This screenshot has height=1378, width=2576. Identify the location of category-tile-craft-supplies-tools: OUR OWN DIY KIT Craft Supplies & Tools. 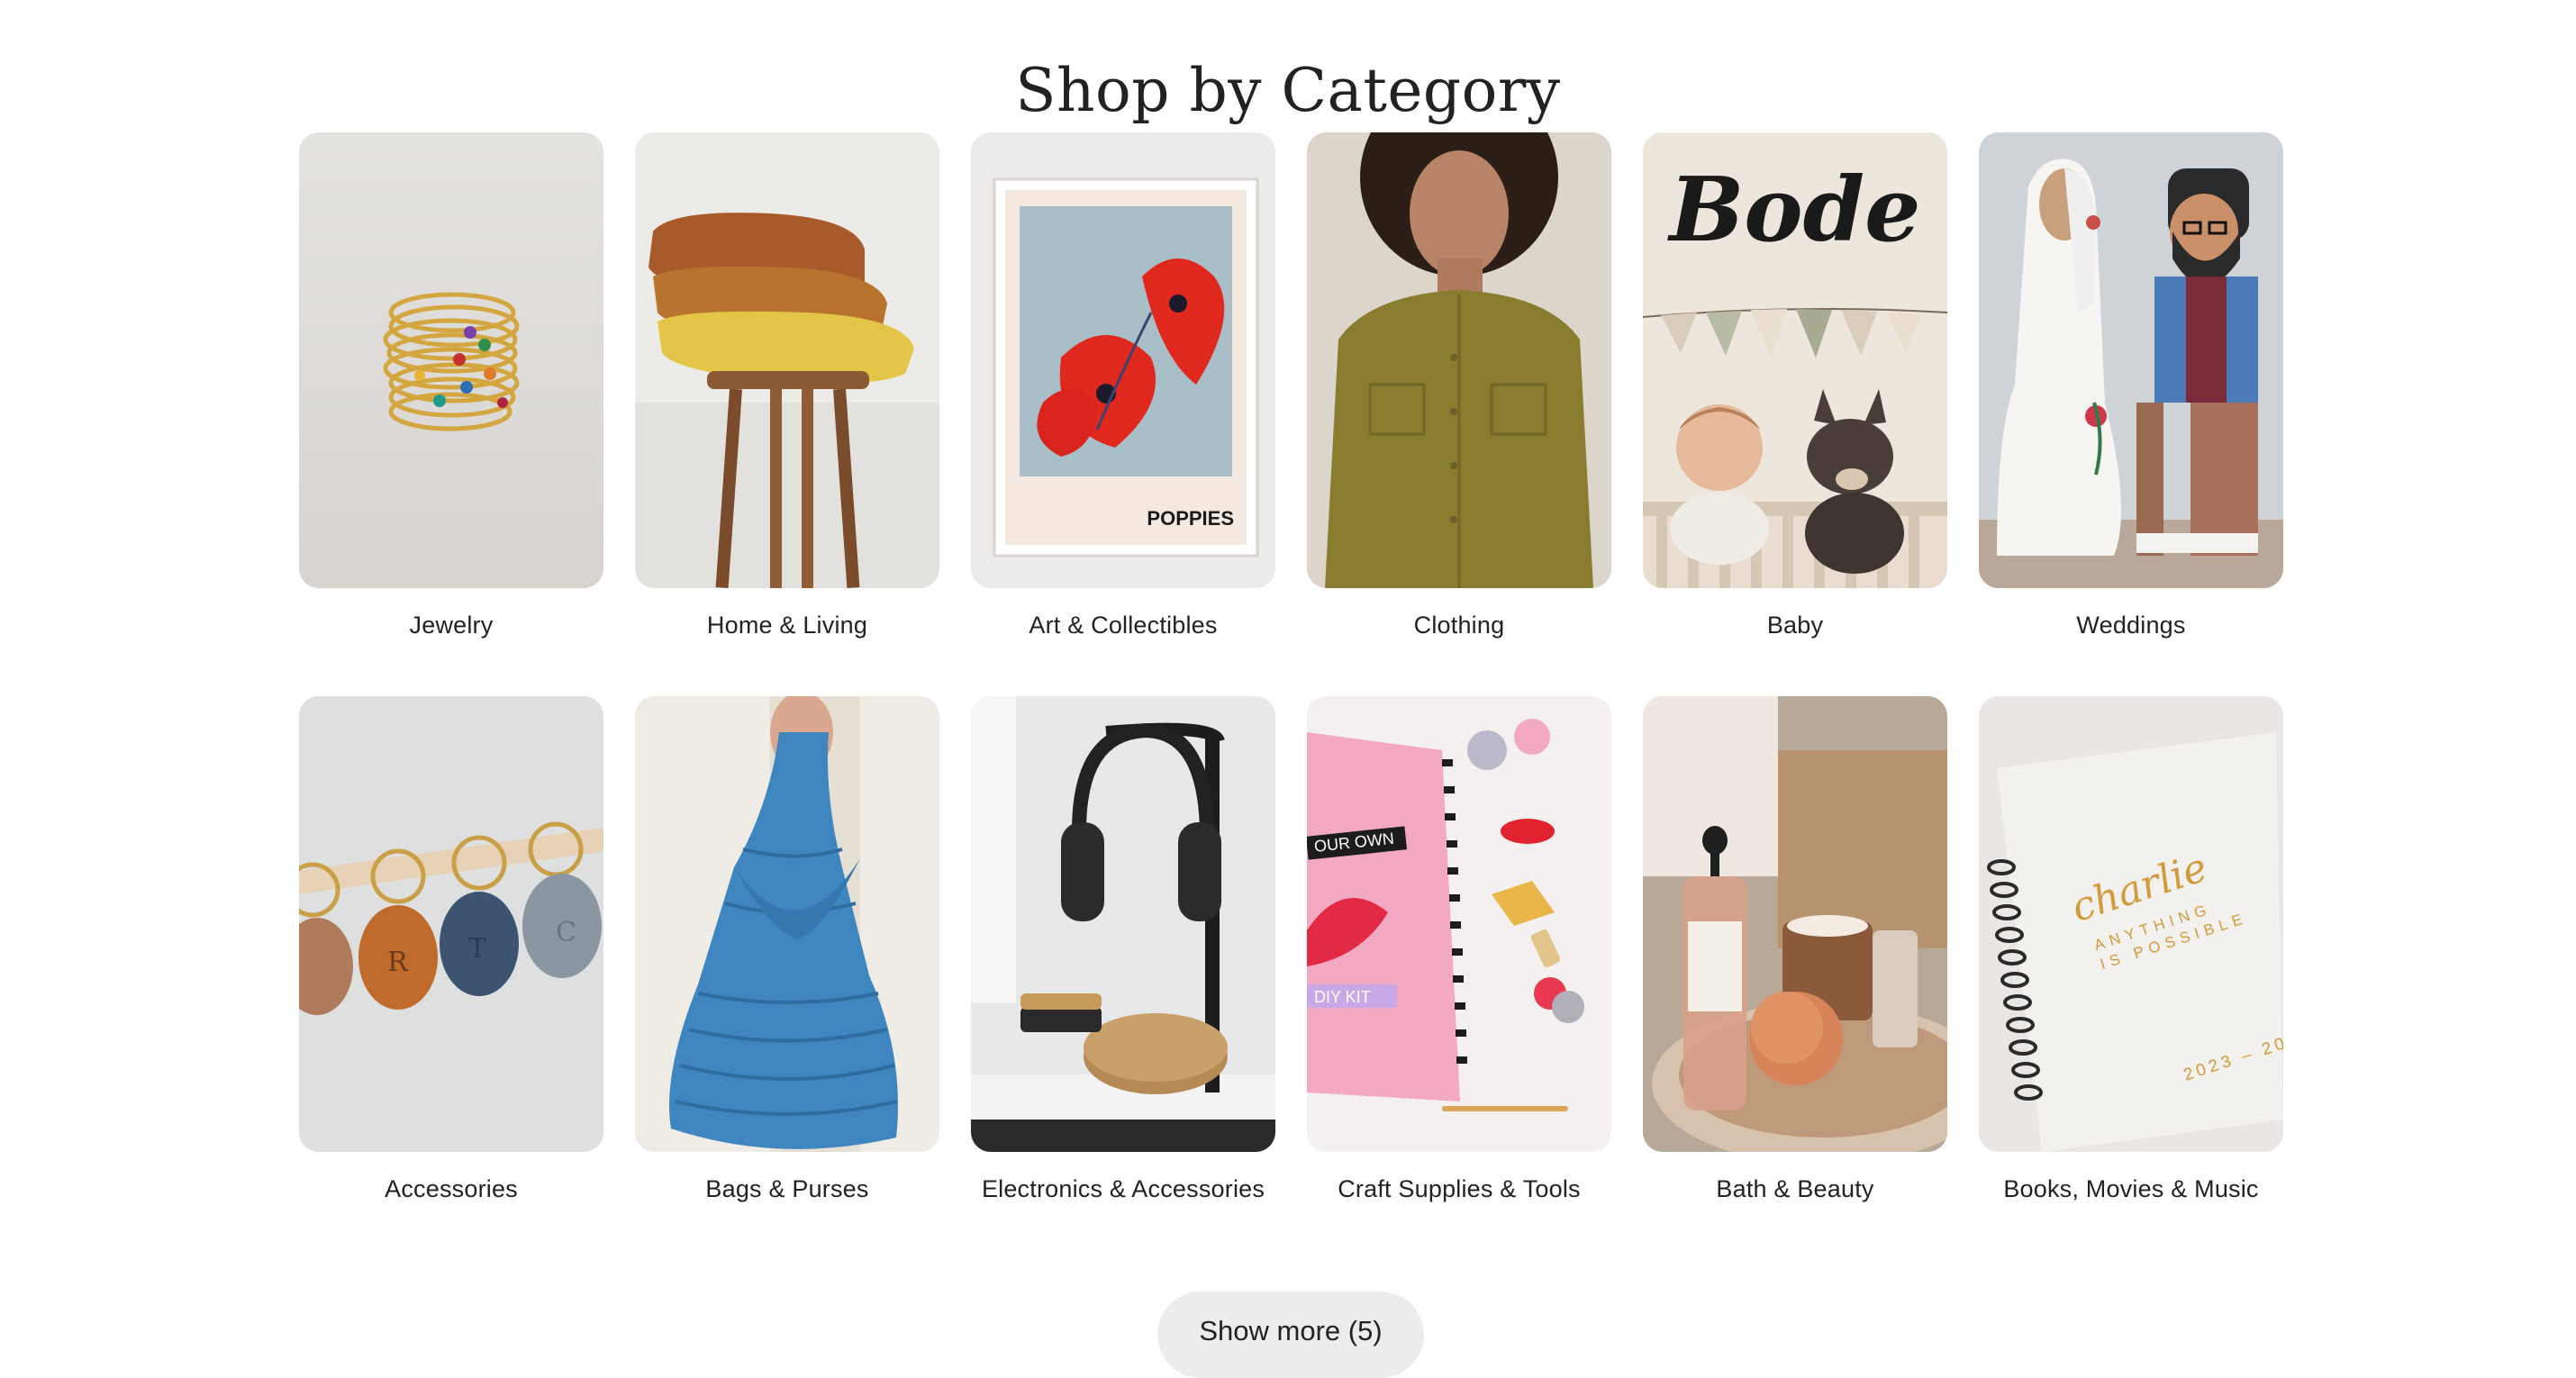
(1459, 978).